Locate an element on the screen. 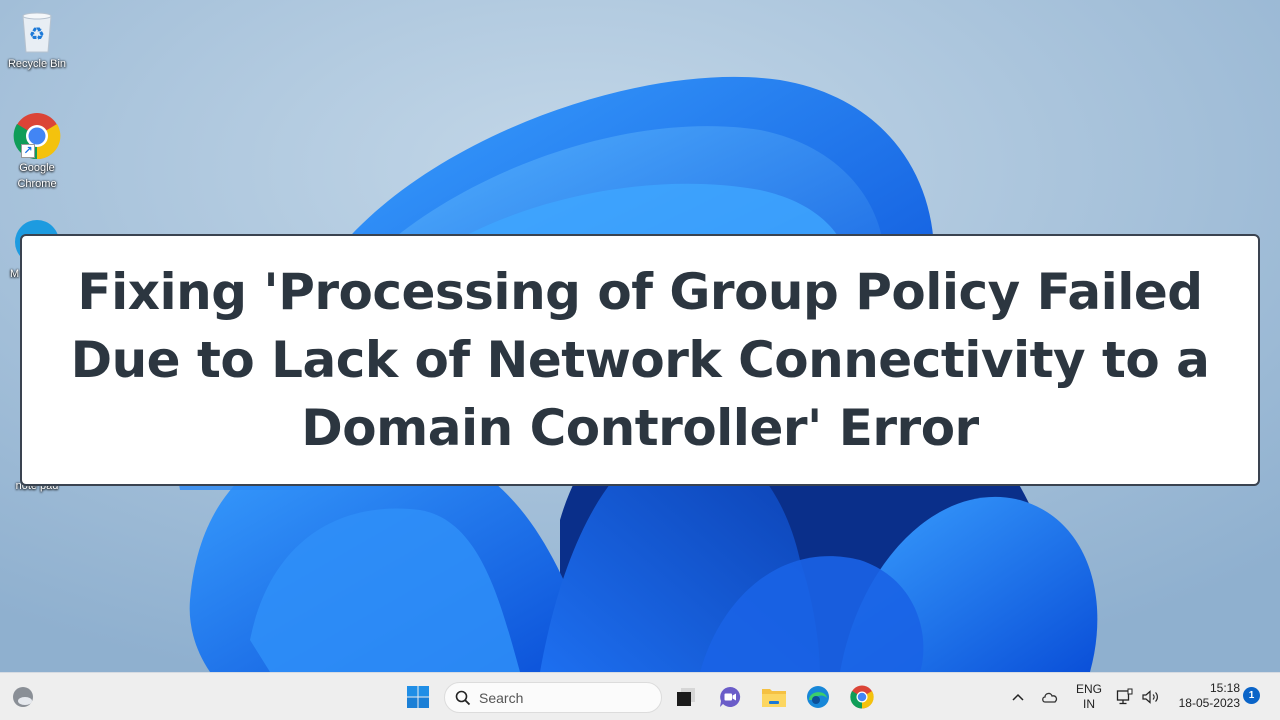  desktop-icon-google-chrome: ↗ Google Chrome is located at coordinates (37, 152).